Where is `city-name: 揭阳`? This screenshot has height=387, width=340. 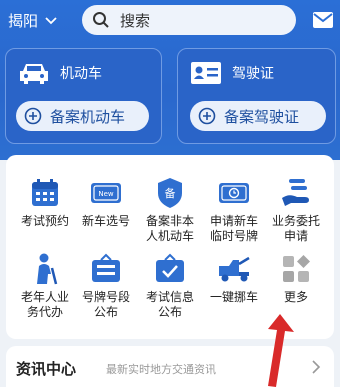 city-name: 揭阳 is located at coordinates (23, 21).